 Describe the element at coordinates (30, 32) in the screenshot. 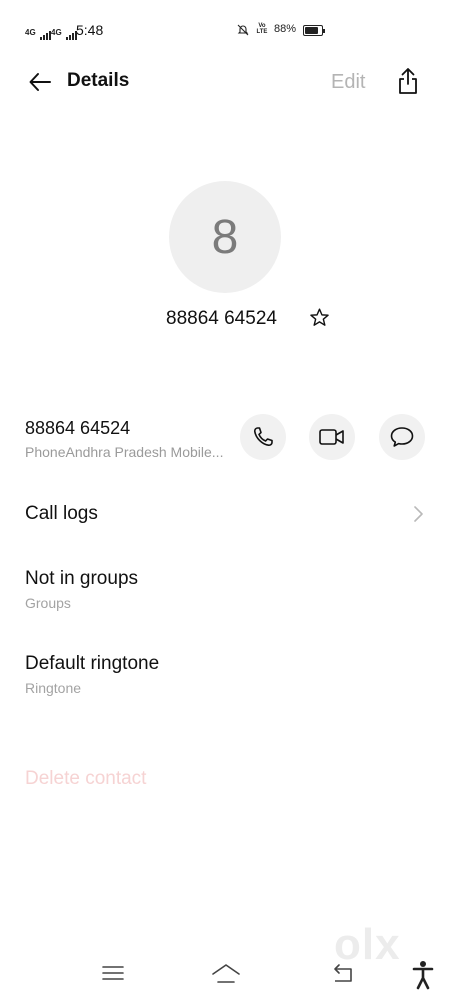

I see `sim1-network-label: 4G` at that location.